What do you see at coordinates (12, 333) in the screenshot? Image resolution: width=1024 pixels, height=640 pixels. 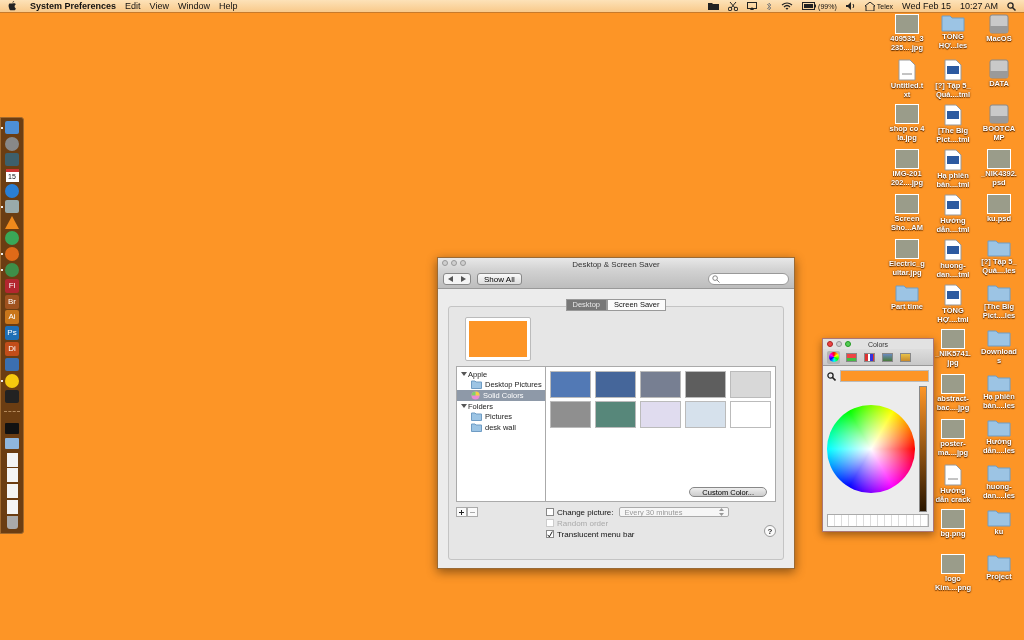 I see `app-icon: Ps` at bounding box center [12, 333].